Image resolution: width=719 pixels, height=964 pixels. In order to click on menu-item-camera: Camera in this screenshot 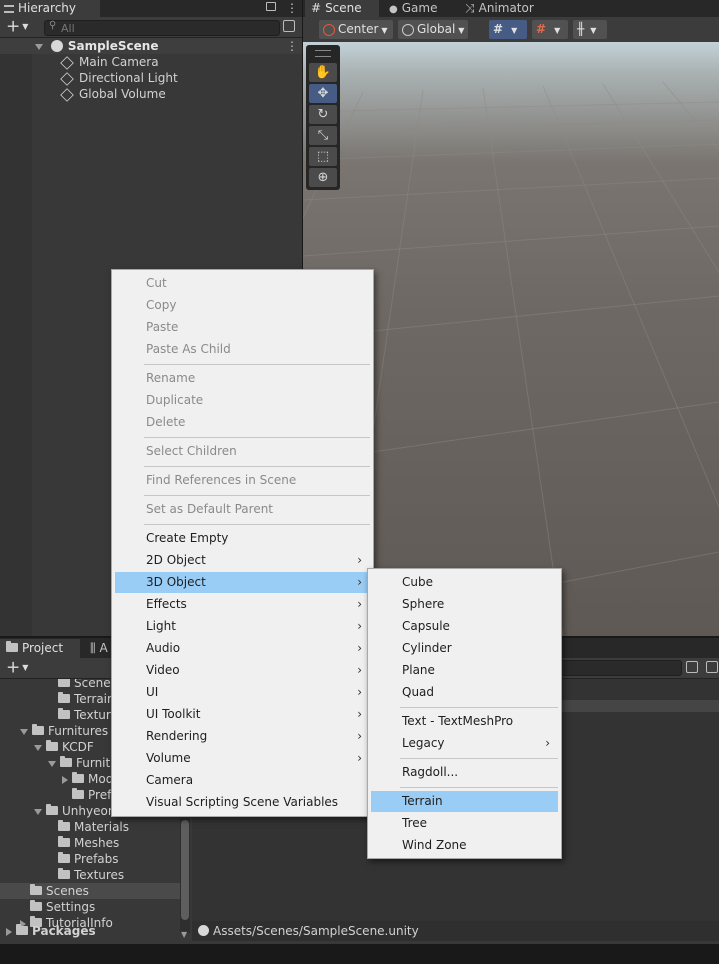, I will do `click(242, 780)`.